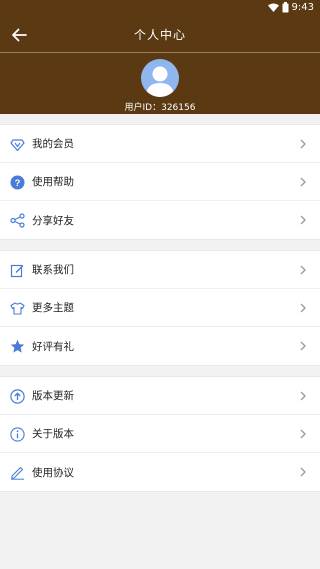 This screenshot has height=569, width=320. Describe the element at coordinates (290, 7) in the screenshot. I see `status-icons: 9:43` at that location.